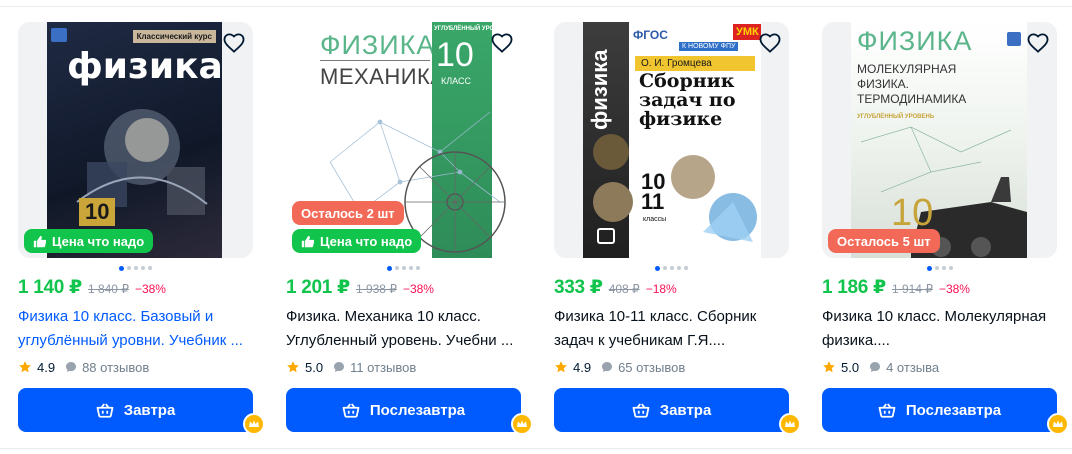 The image size is (1072, 454). I want to click on rating-block: 4.9 88 отзывов, so click(135, 367).